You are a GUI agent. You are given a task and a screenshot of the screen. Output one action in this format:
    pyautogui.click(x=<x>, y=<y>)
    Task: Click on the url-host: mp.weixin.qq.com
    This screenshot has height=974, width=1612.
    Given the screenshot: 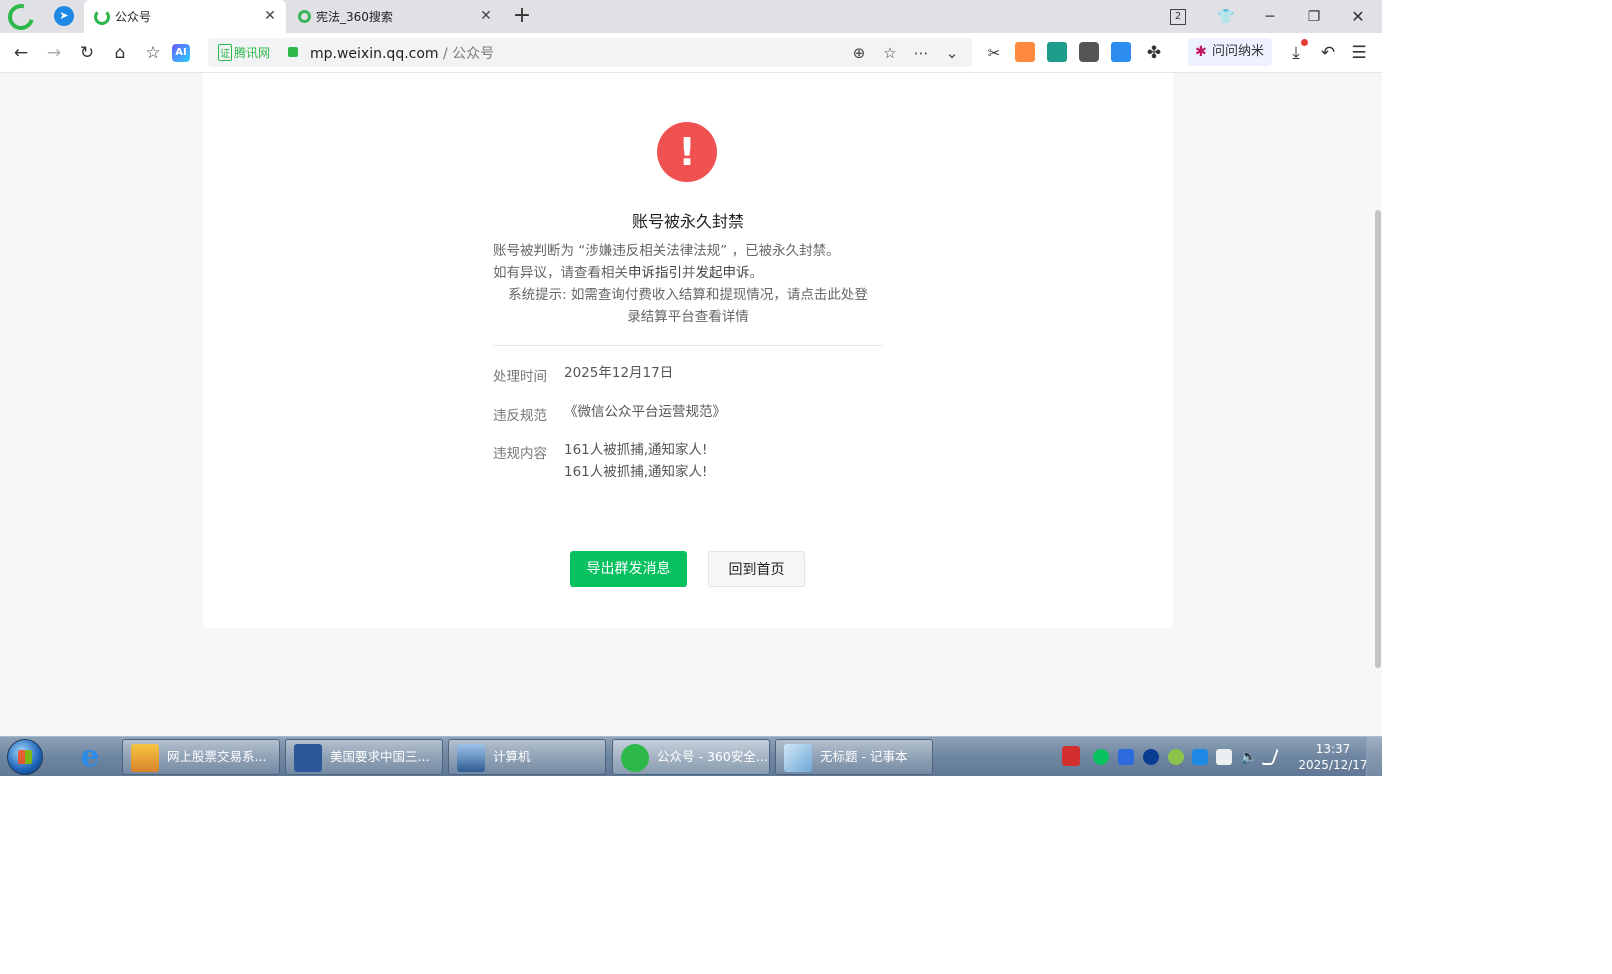 What is the action you would take?
    pyautogui.click(x=374, y=54)
    